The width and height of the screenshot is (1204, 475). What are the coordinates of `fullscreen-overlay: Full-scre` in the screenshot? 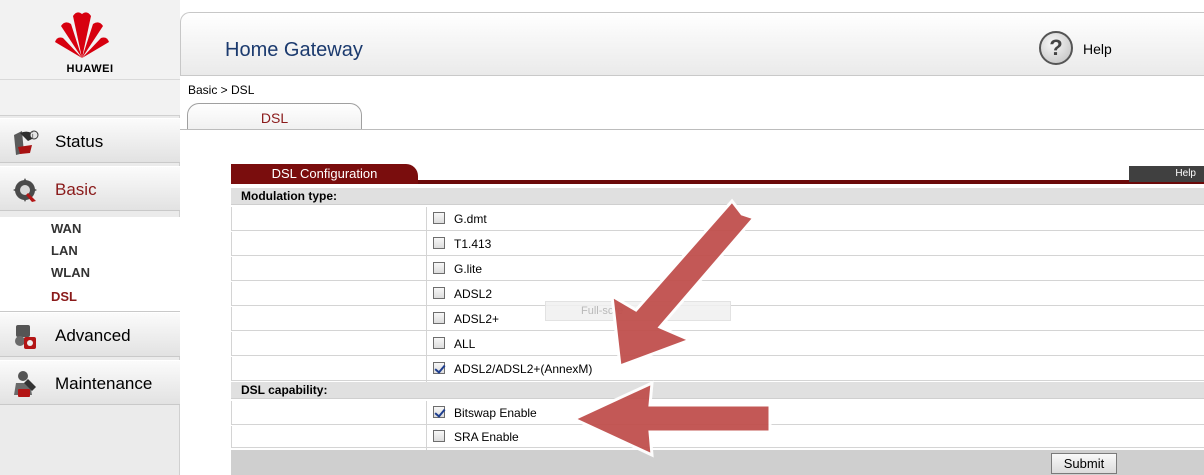 It's located at (638, 311).